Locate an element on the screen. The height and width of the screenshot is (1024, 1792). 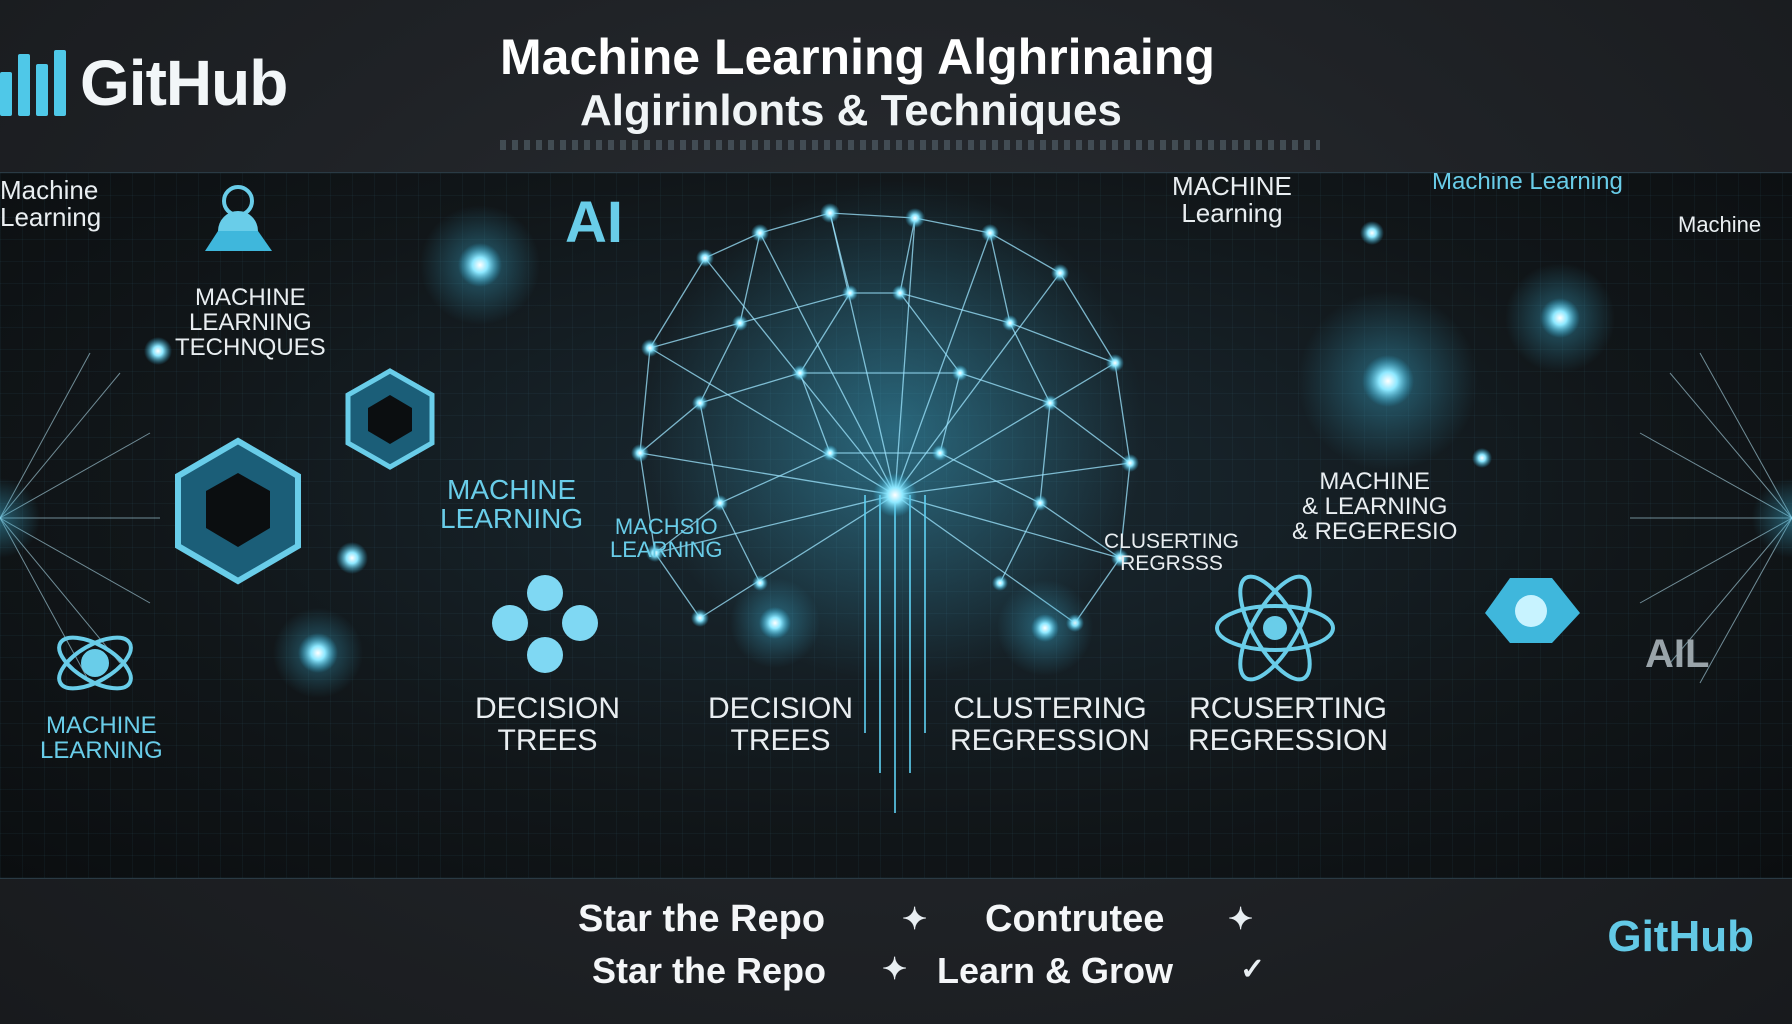
github-logo: GitHub is located at coordinates (144, 83).